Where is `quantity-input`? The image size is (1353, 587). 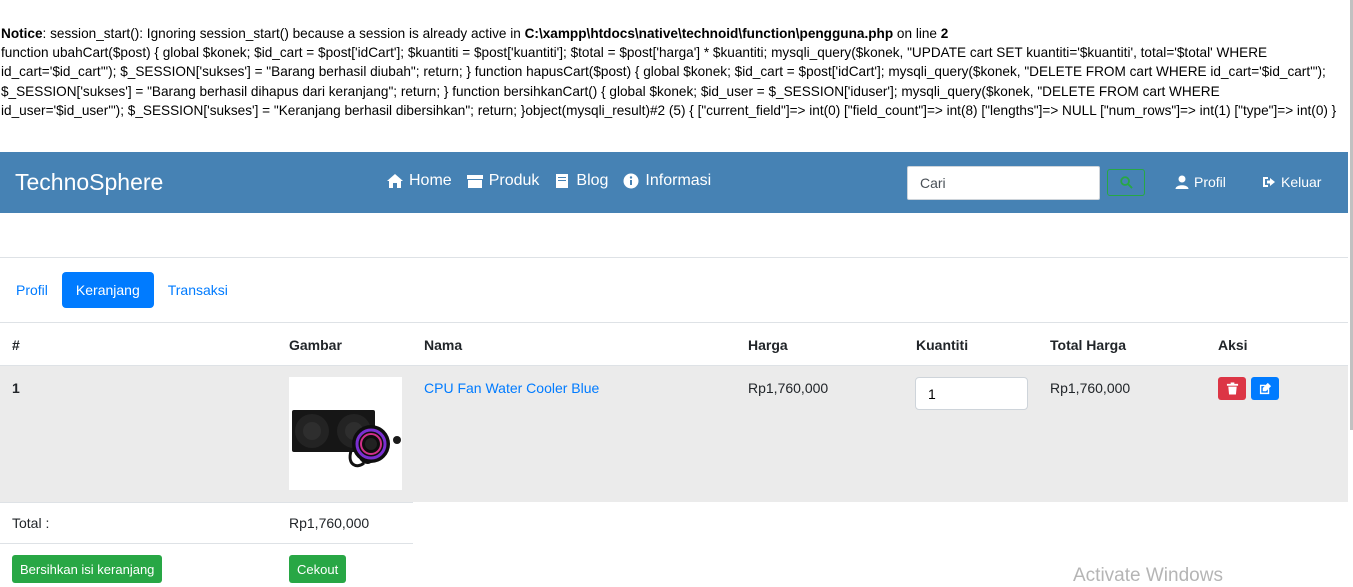
quantity-input is located at coordinates (971, 393).